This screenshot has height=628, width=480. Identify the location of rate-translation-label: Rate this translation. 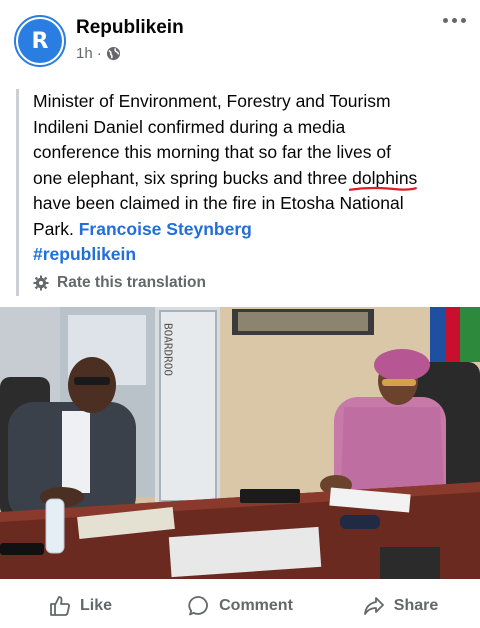
(131, 282).